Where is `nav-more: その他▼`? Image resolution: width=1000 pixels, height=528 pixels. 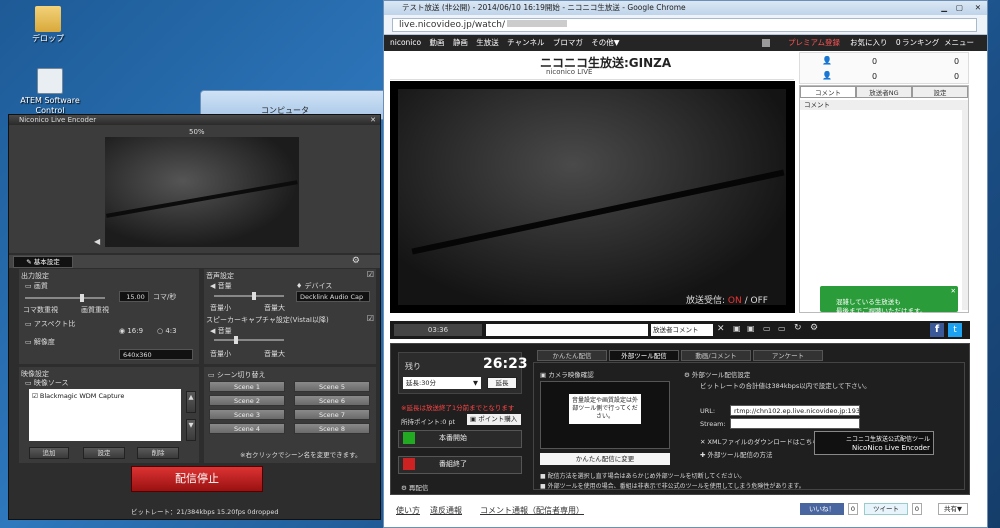 nav-more: その他▼ is located at coordinates (605, 42).